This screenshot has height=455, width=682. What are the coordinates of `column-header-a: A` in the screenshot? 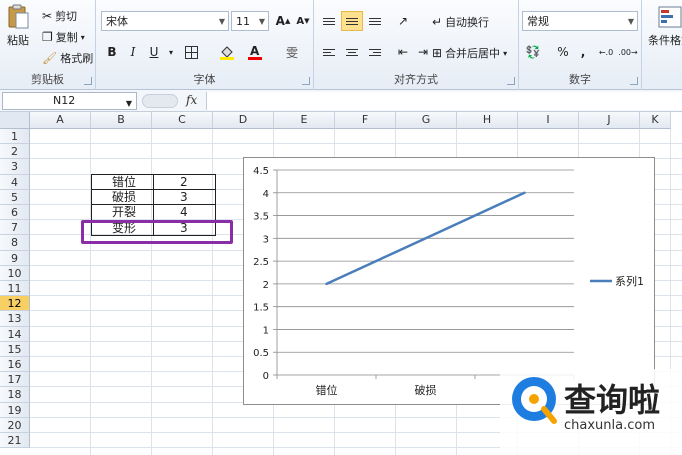 It's located at (60, 120).